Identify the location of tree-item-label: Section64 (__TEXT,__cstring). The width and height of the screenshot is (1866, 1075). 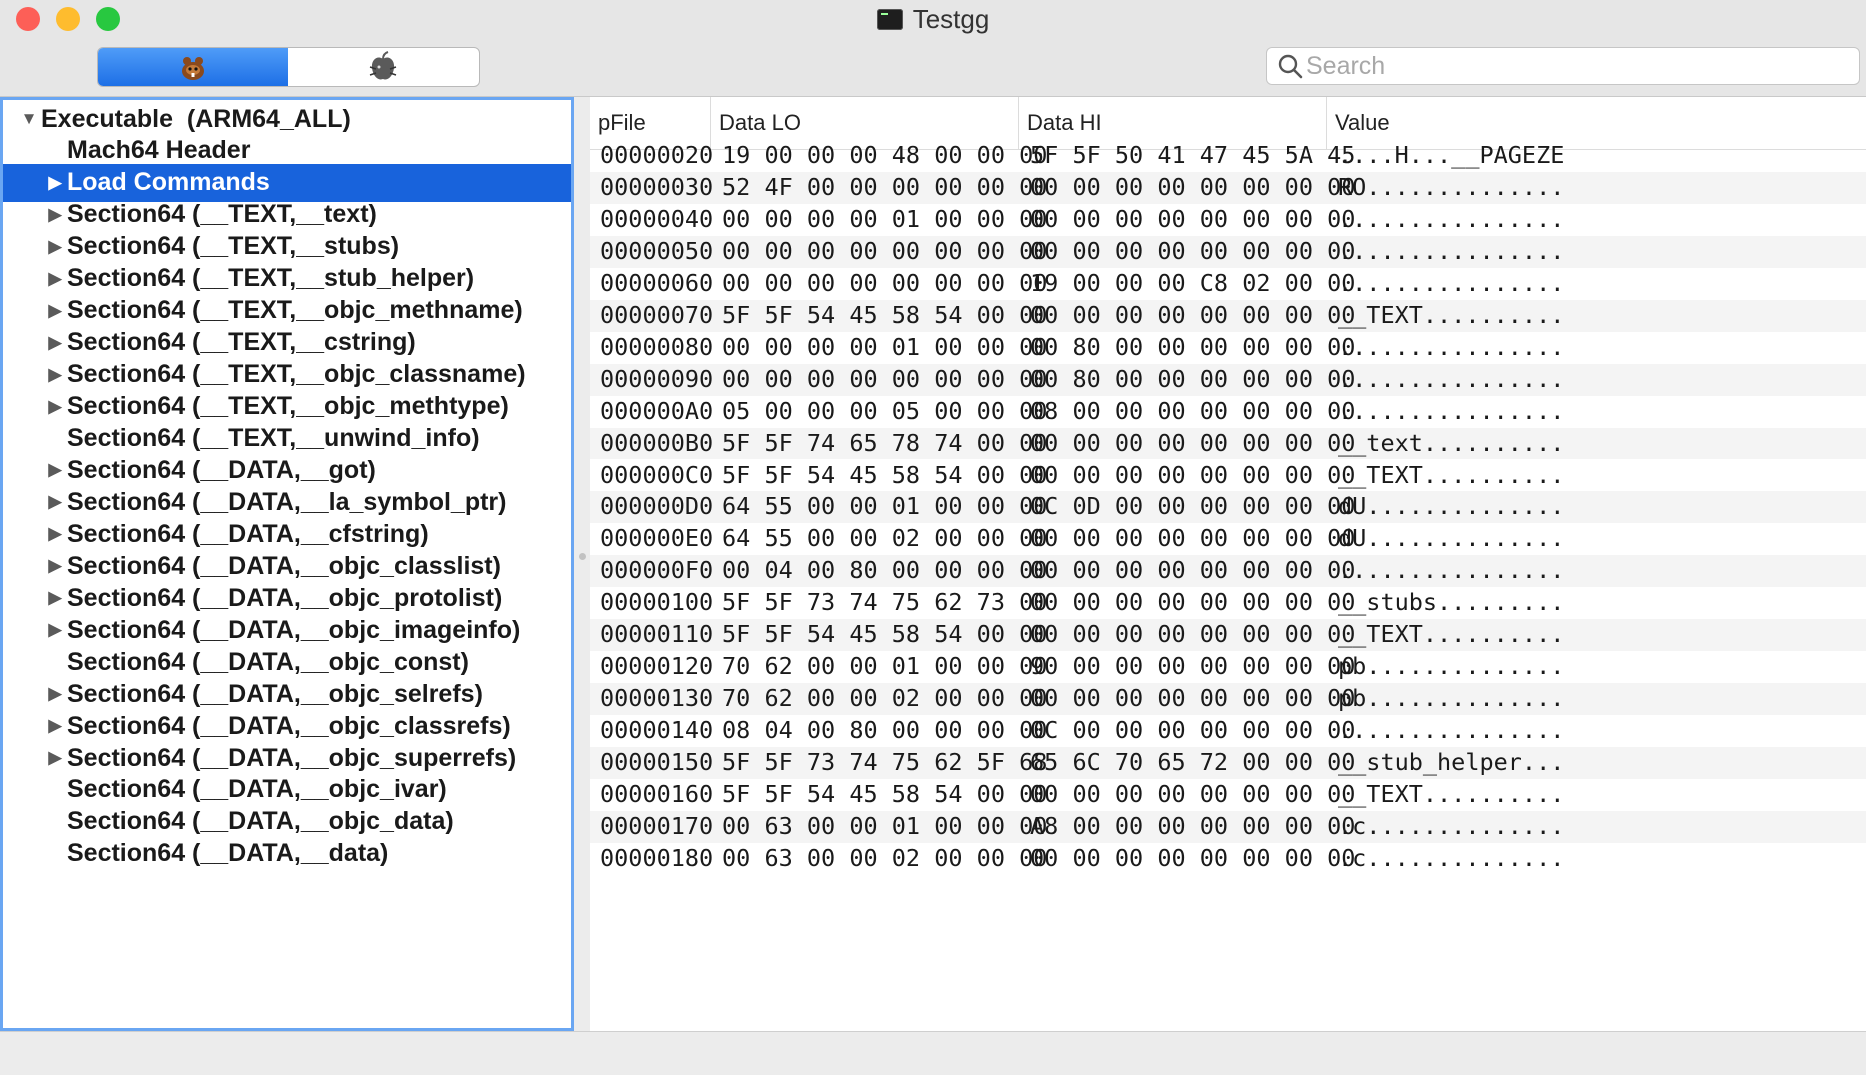
(241, 342).